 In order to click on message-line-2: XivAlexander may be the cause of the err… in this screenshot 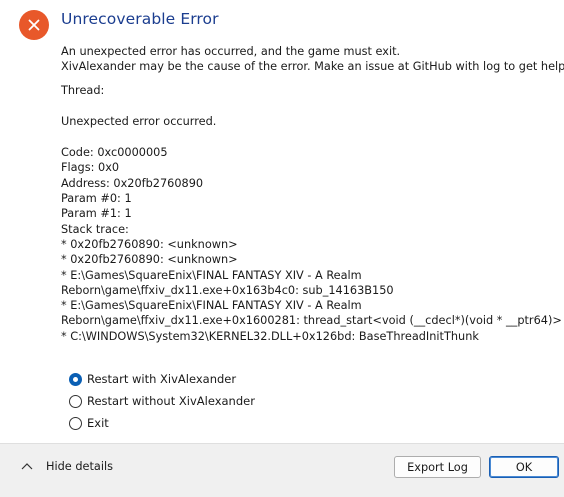, I will do `click(312, 67)`.